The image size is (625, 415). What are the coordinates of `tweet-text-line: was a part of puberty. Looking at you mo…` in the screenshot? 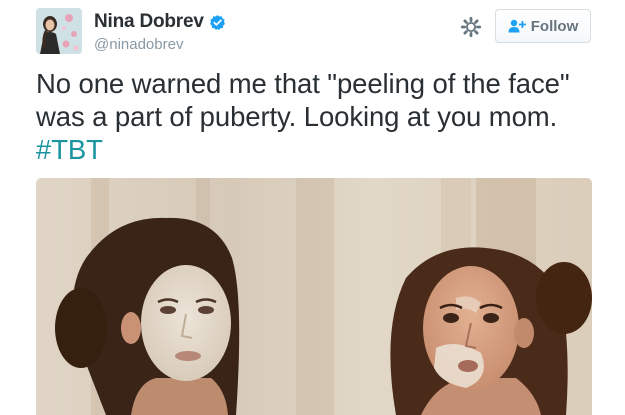 It's located at (297, 116).